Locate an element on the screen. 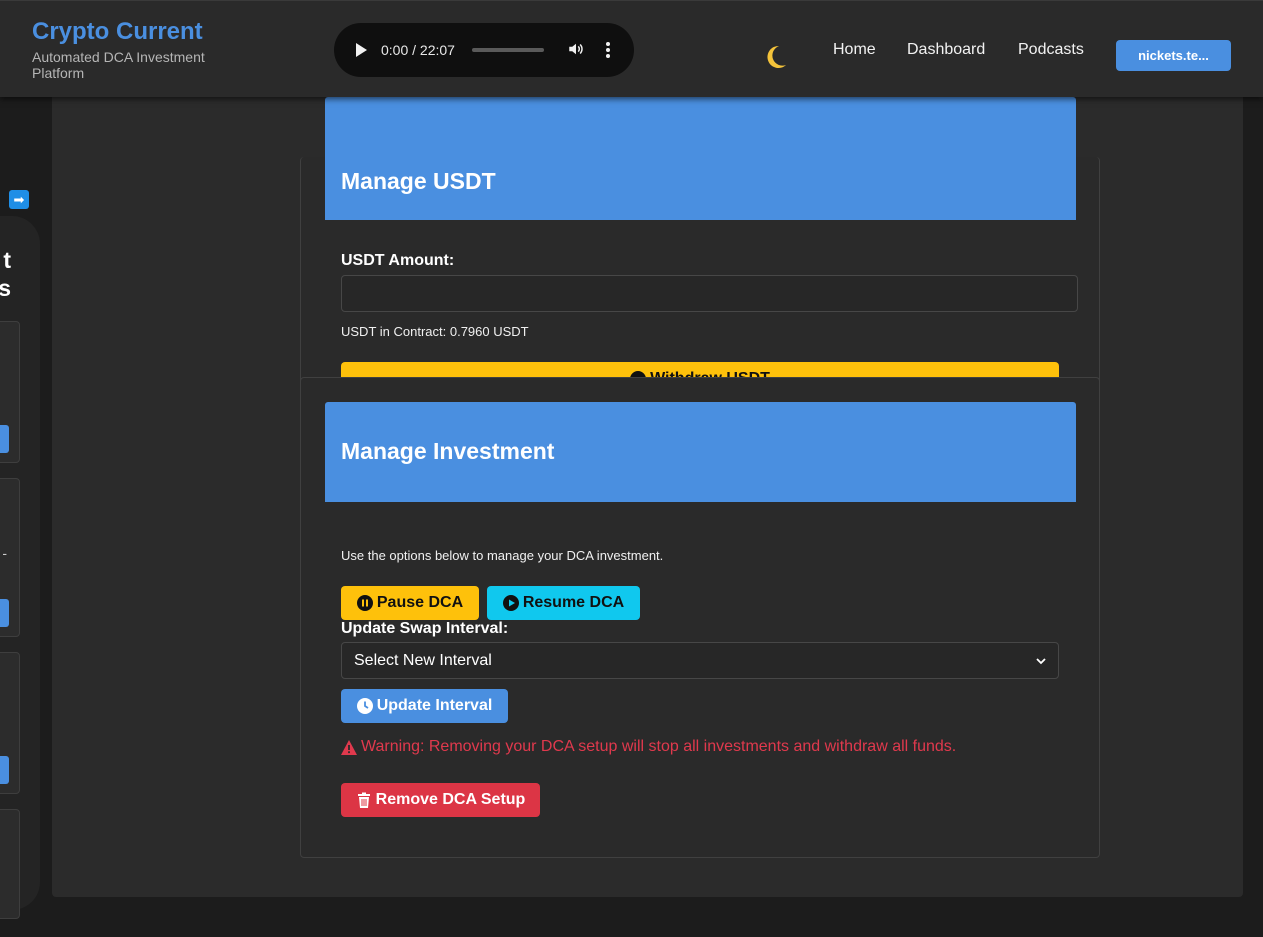  nav-podcasts: Podcasts is located at coordinates (1051, 50).